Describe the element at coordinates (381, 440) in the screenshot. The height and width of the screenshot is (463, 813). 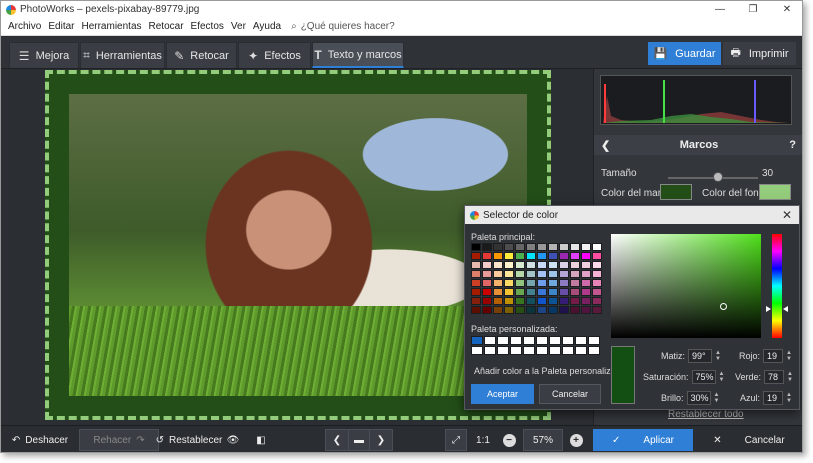
I see `next-image-button: ❯` at that location.